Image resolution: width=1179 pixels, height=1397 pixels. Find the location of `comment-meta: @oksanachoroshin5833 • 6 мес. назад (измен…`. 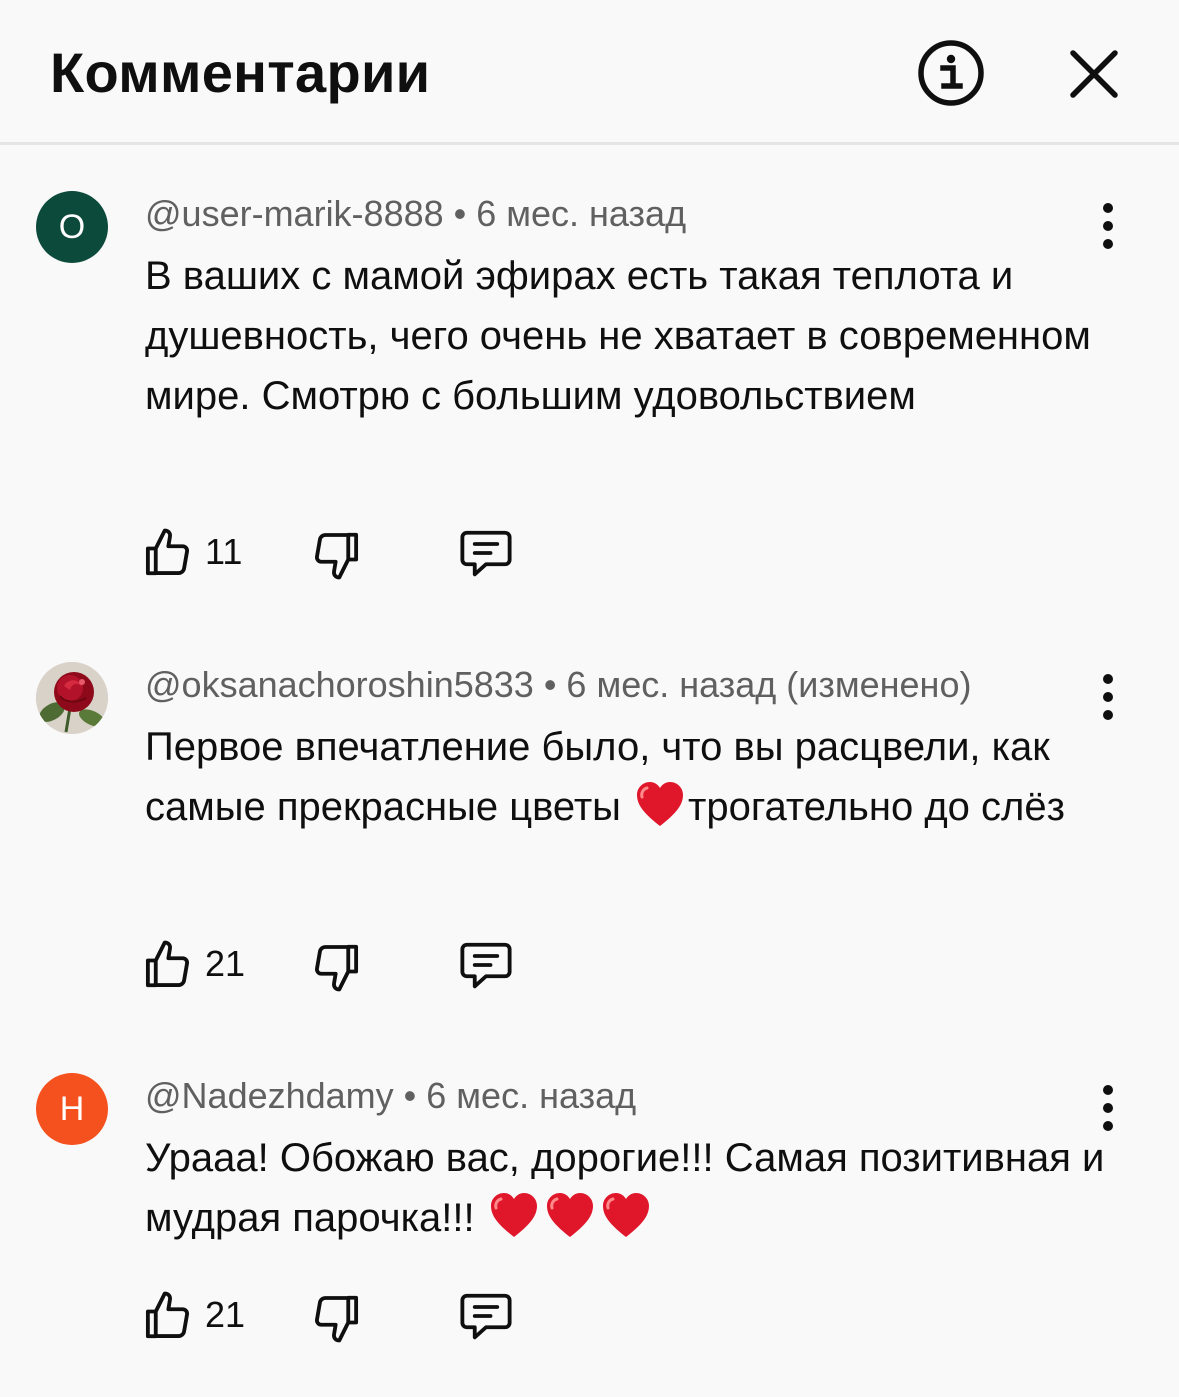

comment-meta: @oksanachoroshin5833 • 6 мес. назад (измен… is located at coordinates (558, 685).